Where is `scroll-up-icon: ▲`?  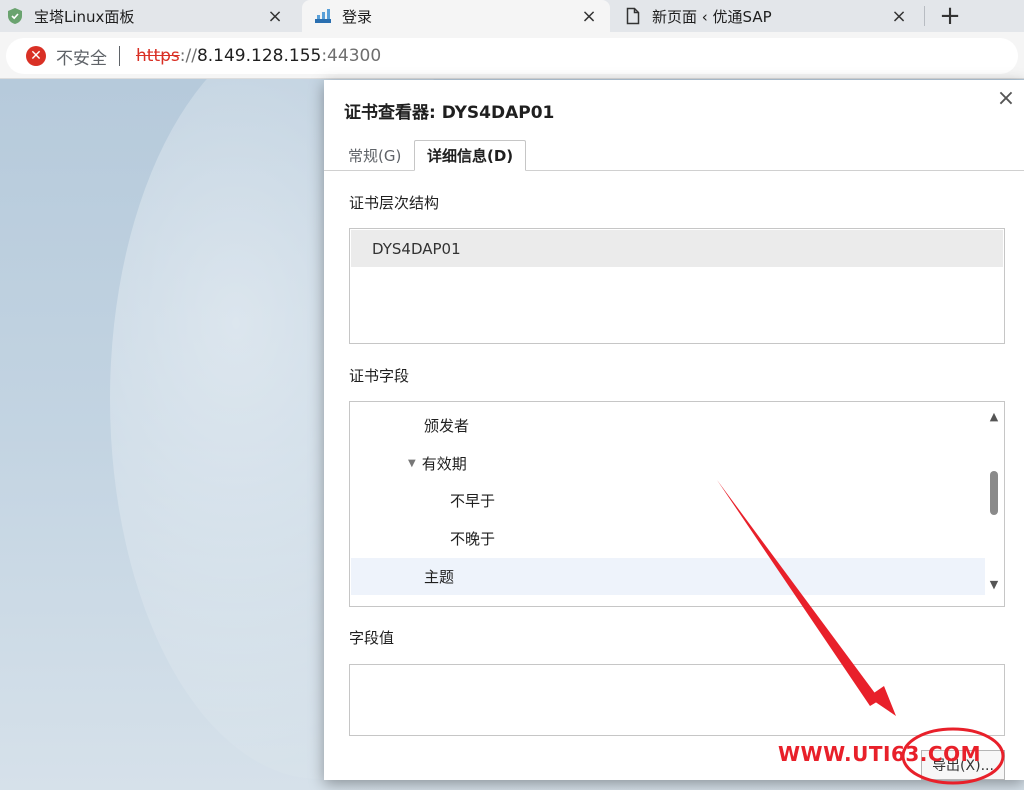
scroll-up-icon: ▲ is located at coordinates (994, 416).